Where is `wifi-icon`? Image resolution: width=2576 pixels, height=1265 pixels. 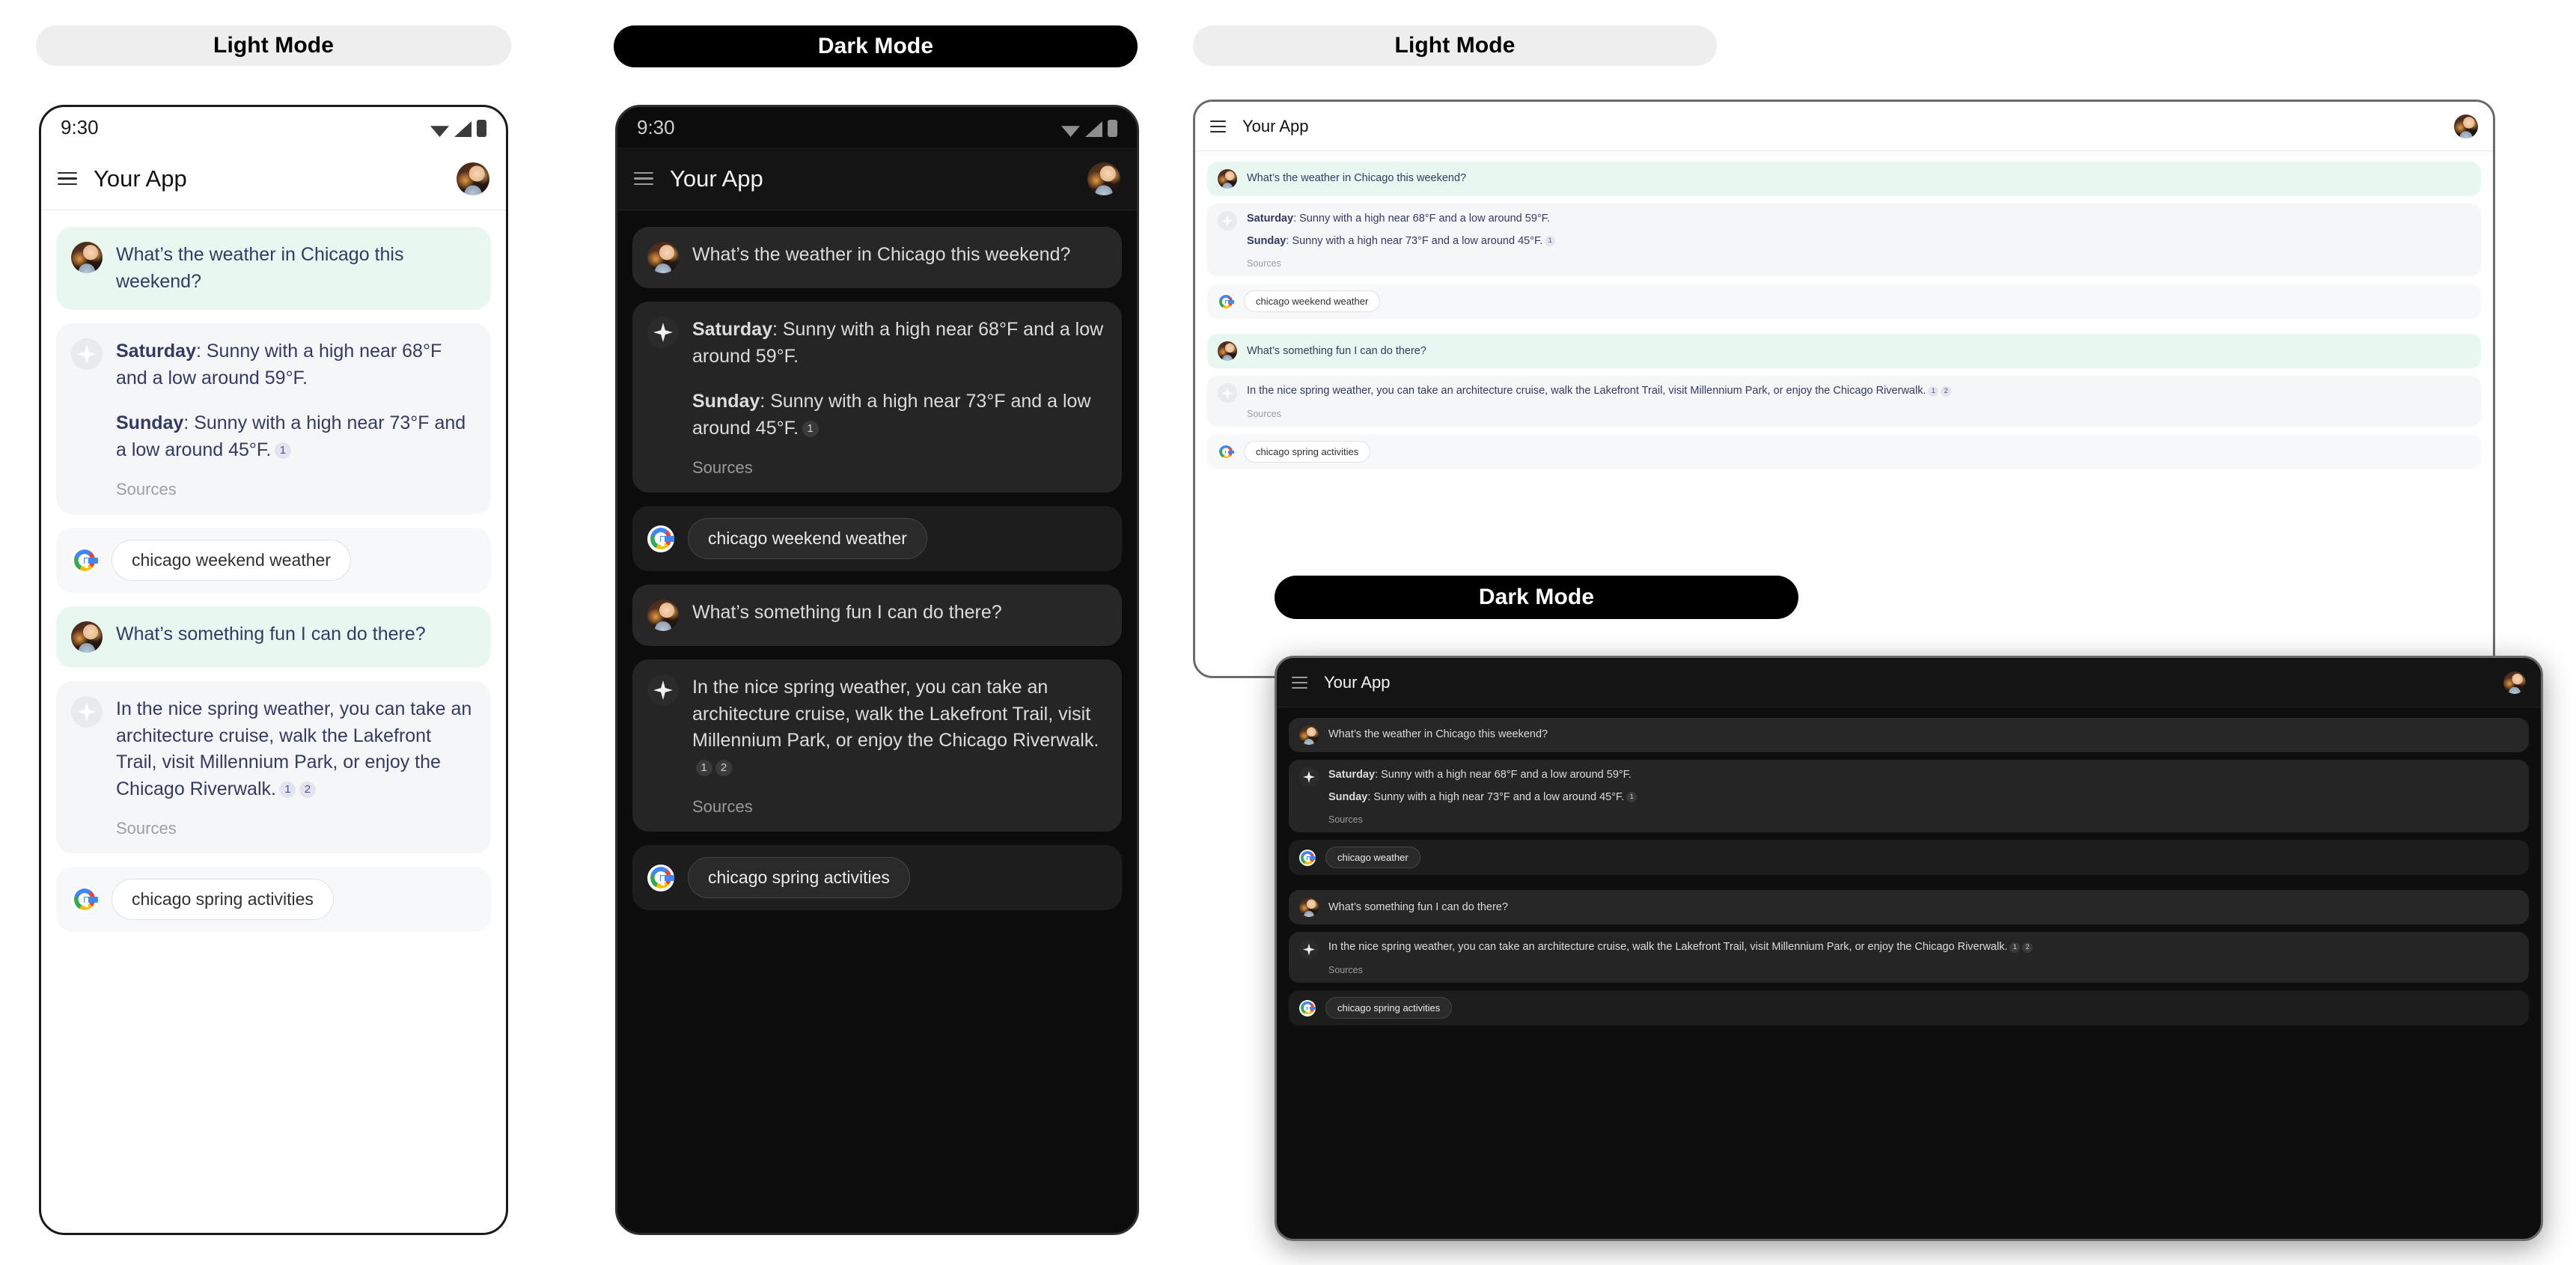 wifi-icon is located at coordinates (1070, 132).